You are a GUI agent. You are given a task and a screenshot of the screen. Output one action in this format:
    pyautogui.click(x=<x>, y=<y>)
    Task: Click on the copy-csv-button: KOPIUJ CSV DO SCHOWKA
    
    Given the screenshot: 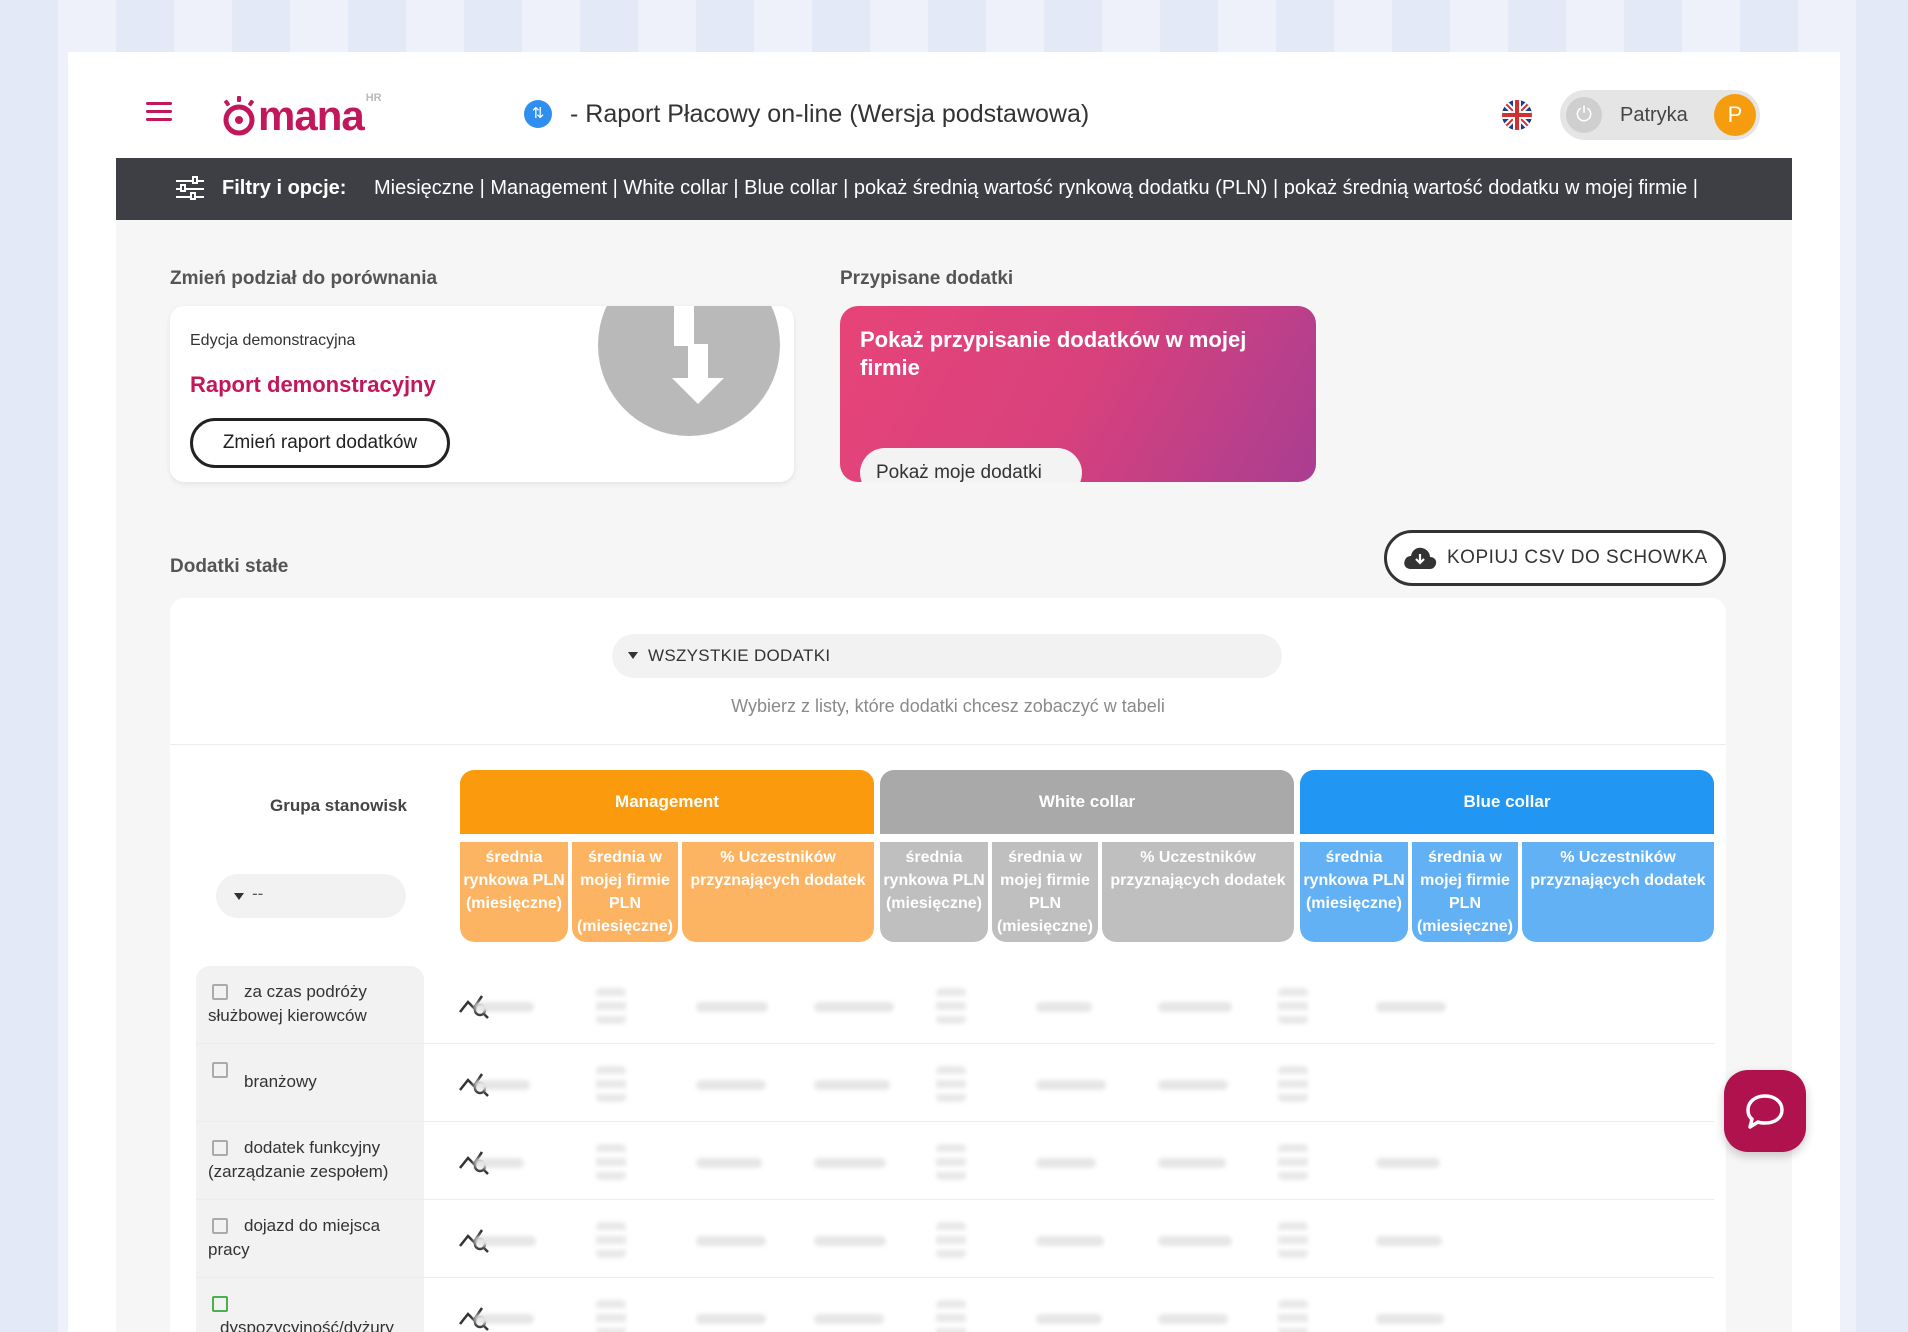 What is the action you would take?
    pyautogui.click(x=1555, y=558)
    